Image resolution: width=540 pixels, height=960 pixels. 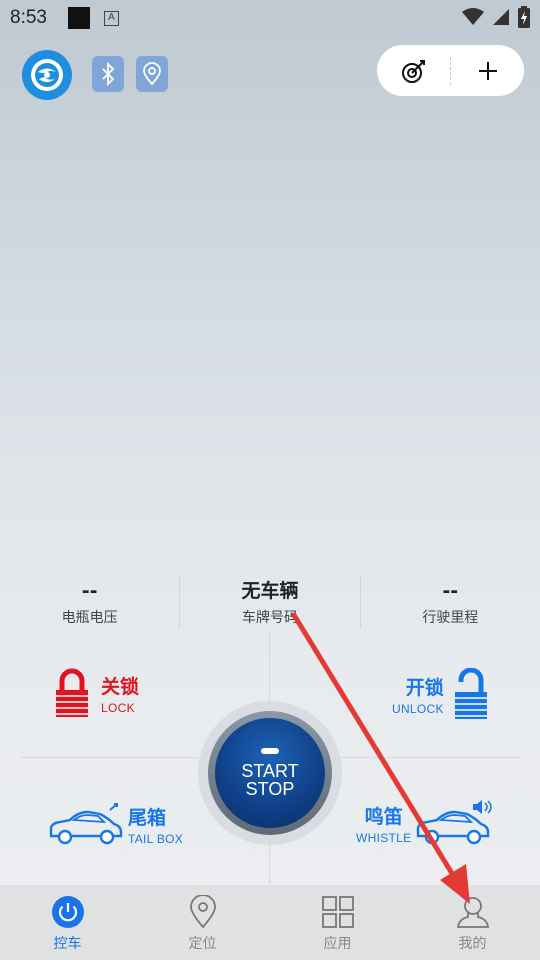 I want to click on start-stop-bezel: START STOP, so click(x=270, y=773).